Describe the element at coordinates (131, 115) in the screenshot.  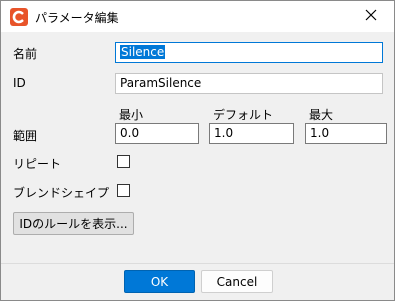
I see `min-label: 最小` at that location.